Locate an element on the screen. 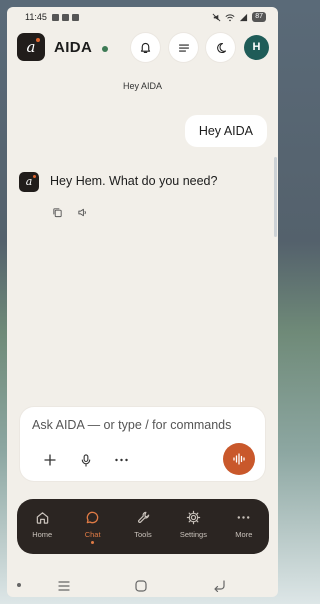 The height and width of the screenshot is (604, 320). recents-button is located at coordinates (64, 588).